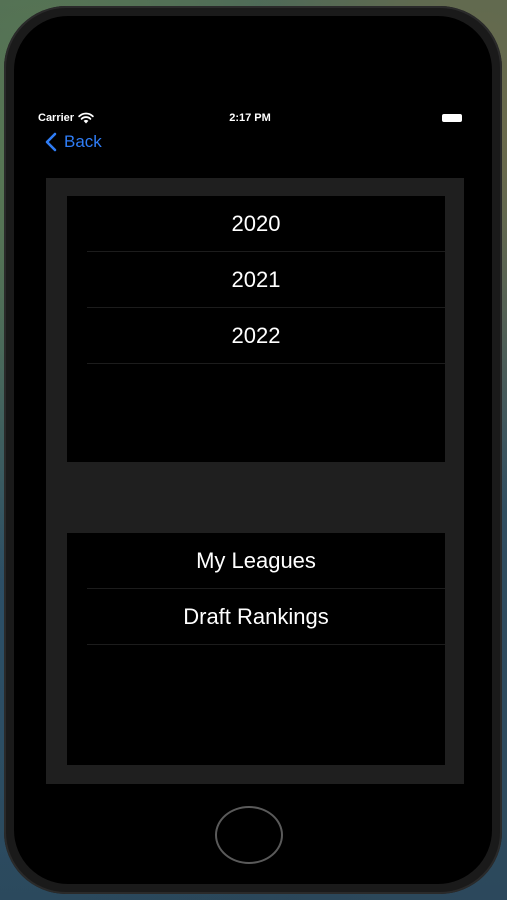  I want to click on status-time: 2:17 PM, so click(250, 118).